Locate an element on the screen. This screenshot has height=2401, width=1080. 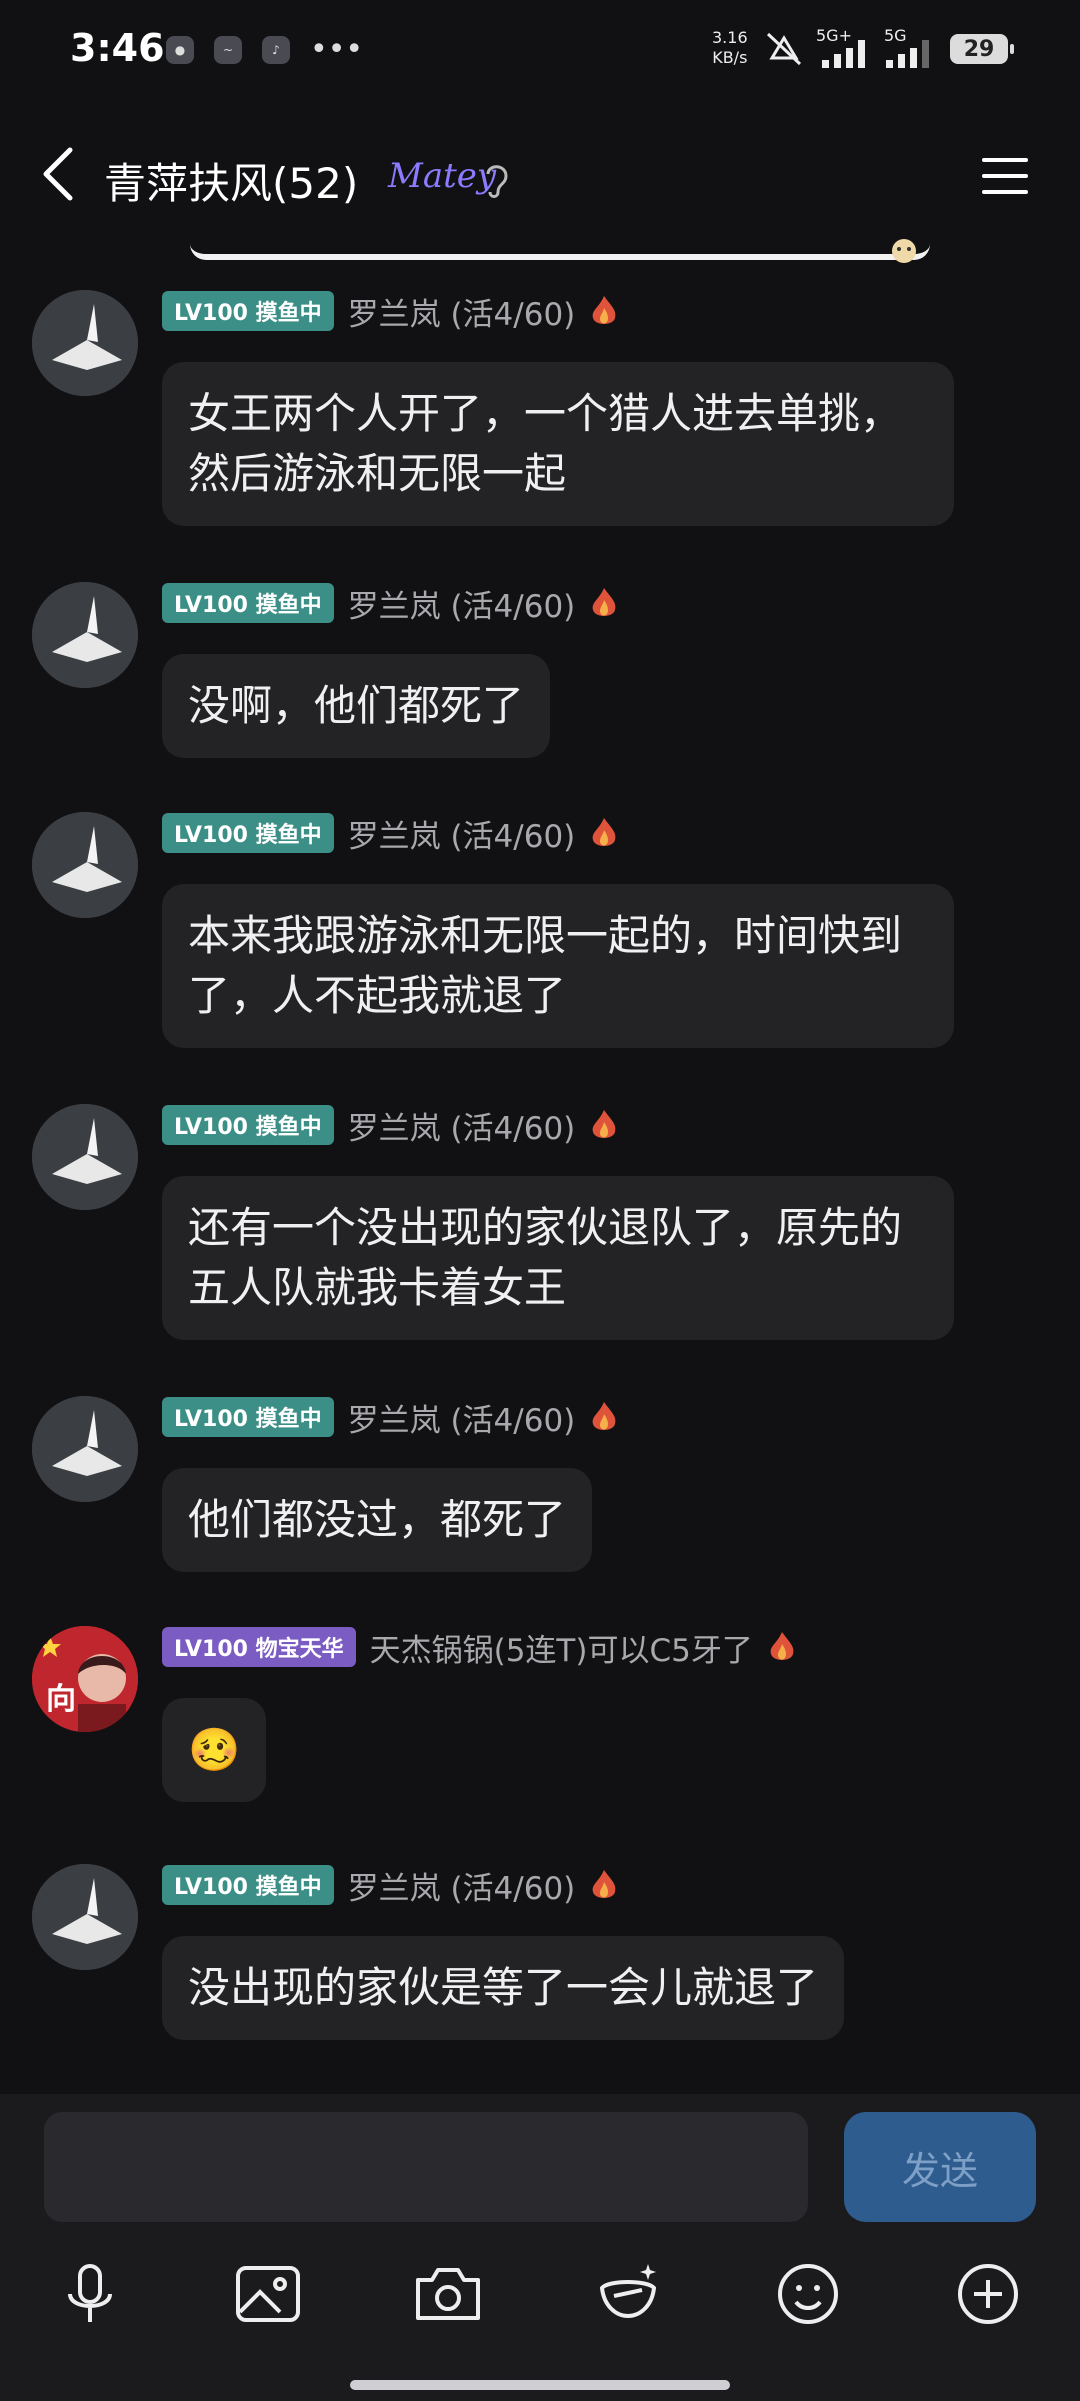
toolbar is located at coordinates (540, 2304).